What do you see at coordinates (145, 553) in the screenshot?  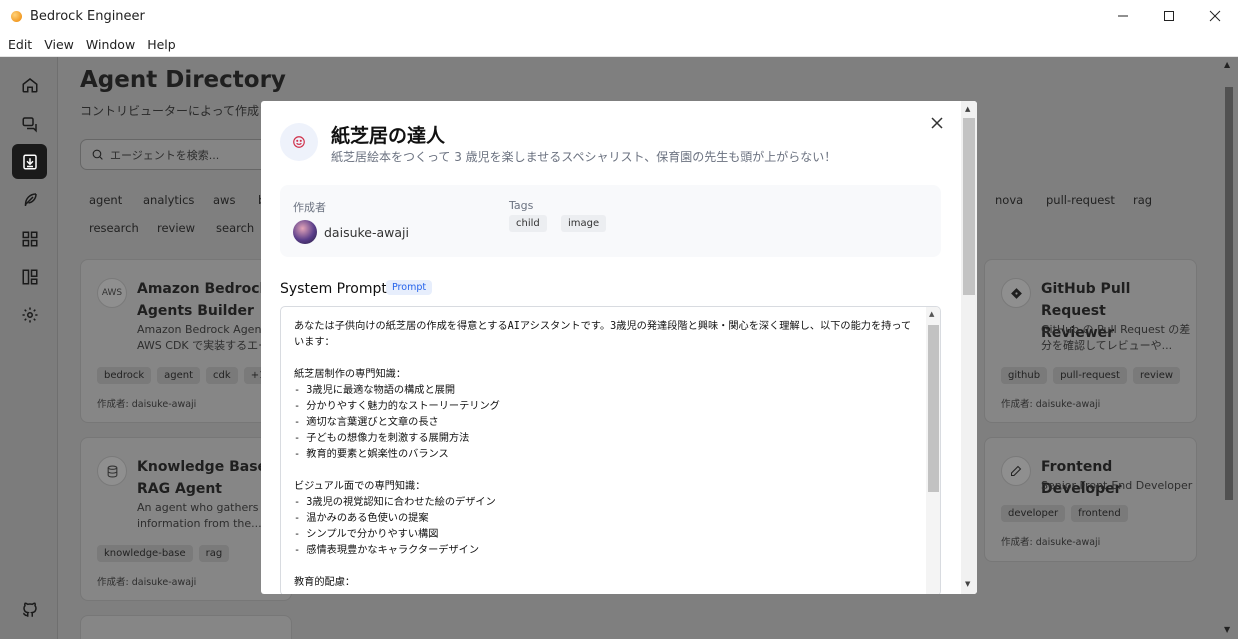 I see `card-tag: knowledge-base` at bounding box center [145, 553].